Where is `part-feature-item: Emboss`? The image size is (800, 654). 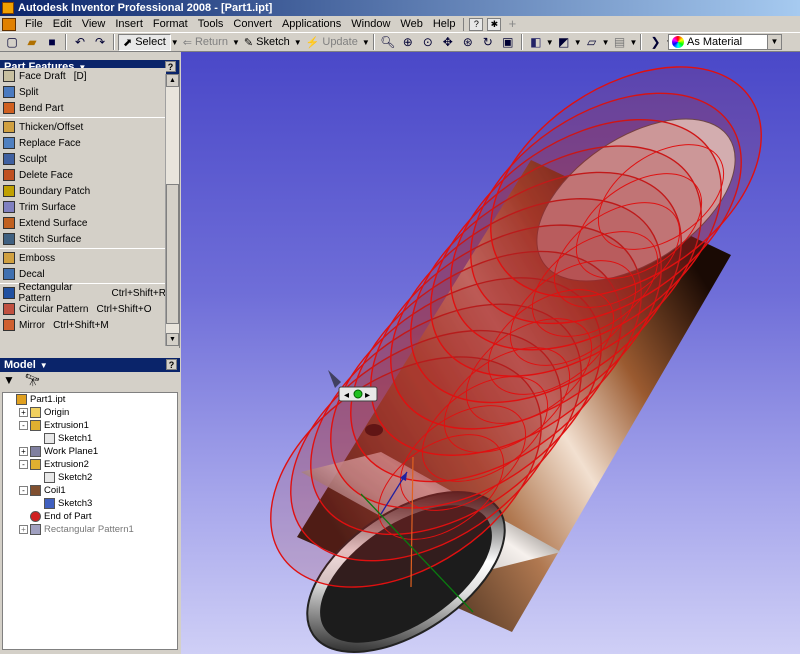 part-feature-item: Emboss is located at coordinates (83, 258).